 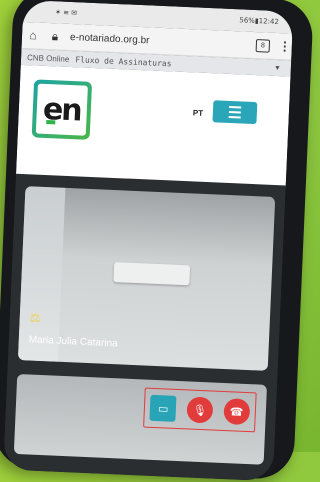 I want to click on tab-count-button: 8, so click(x=263, y=45).